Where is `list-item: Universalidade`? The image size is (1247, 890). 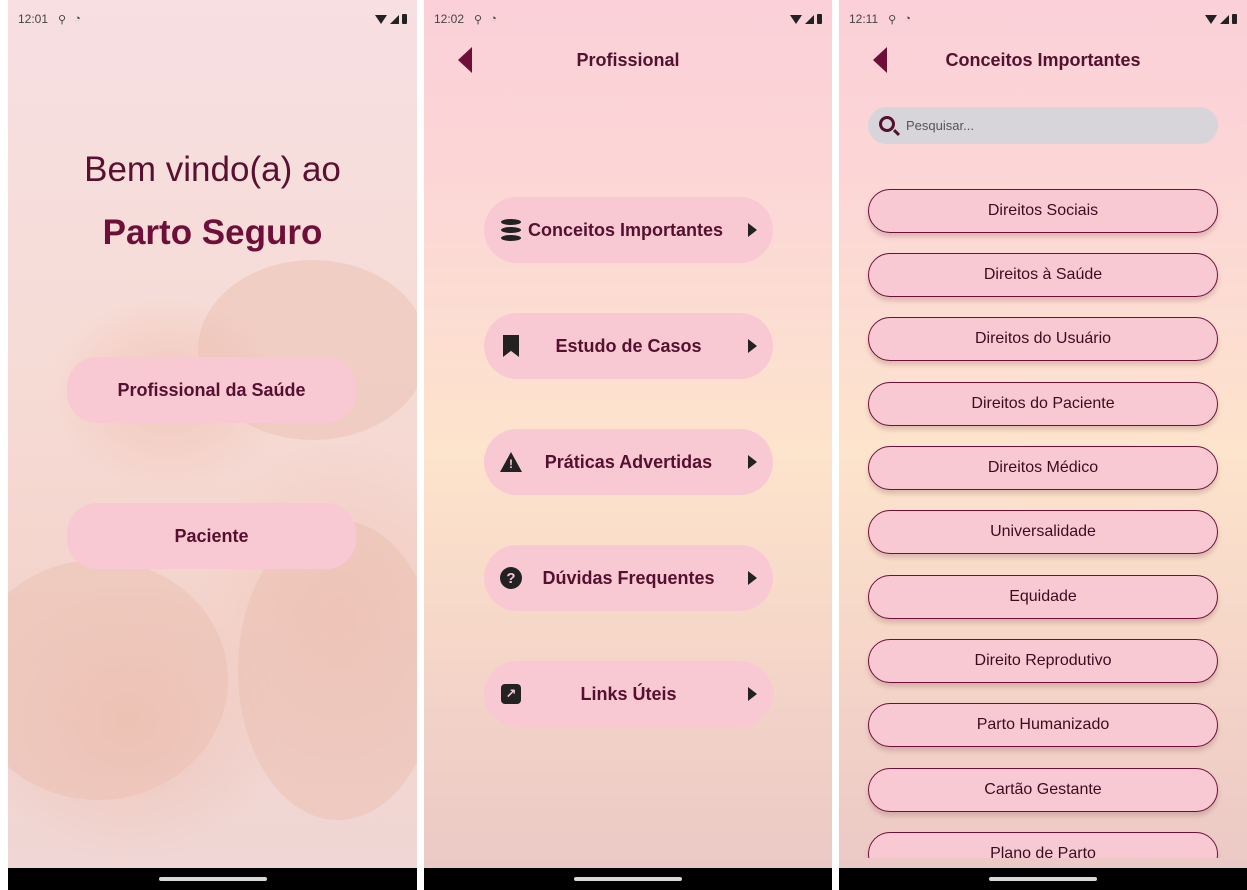
list-item: Universalidade is located at coordinates (1043, 532).